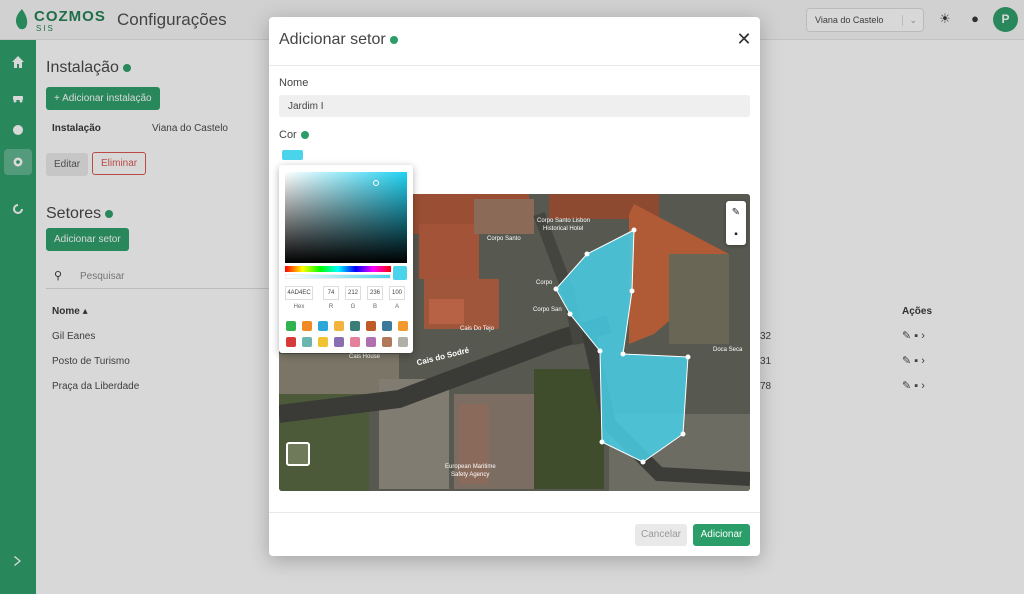 The width and height of the screenshot is (1024, 594). What do you see at coordinates (294, 135) in the screenshot?
I see `color-label: Cor` at bounding box center [294, 135].